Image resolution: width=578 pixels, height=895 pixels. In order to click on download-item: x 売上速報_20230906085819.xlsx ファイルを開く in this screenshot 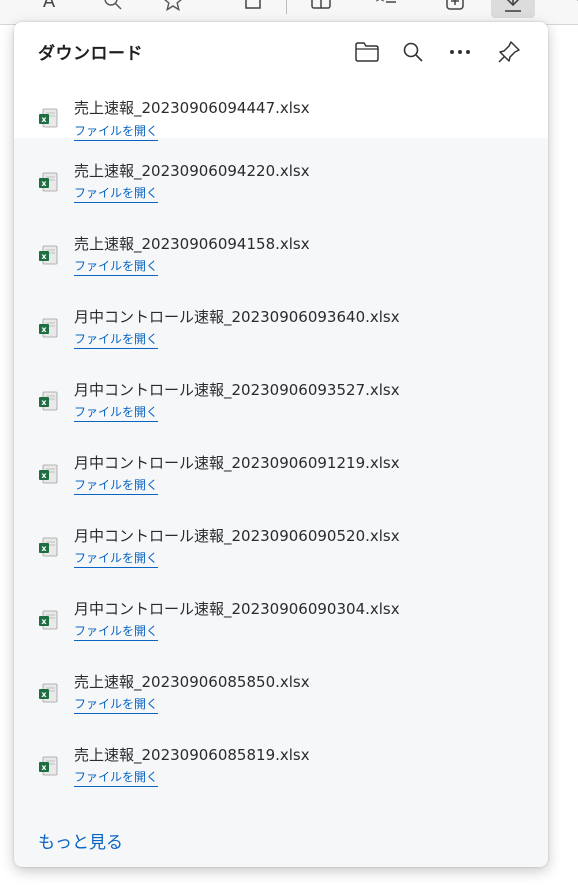, I will do `click(281, 758)`.